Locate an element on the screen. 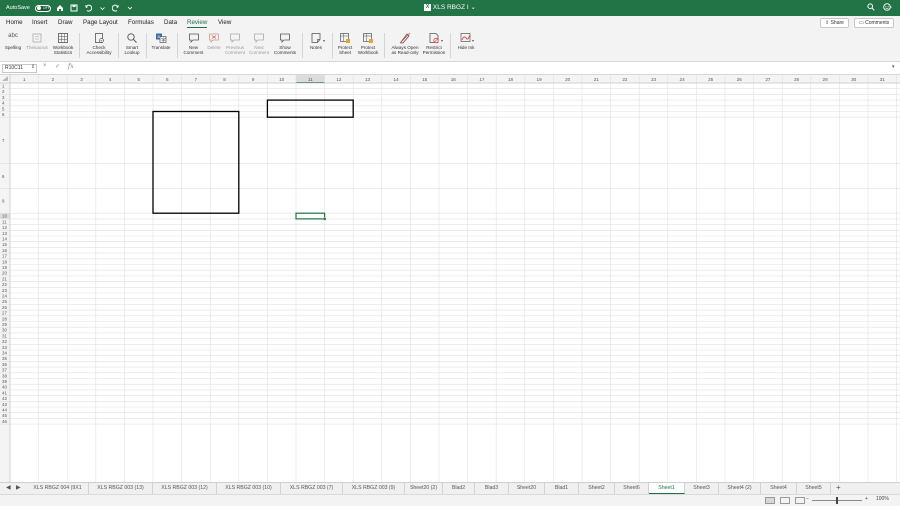  row-header-14: 14 is located at coordinates (4, 238).